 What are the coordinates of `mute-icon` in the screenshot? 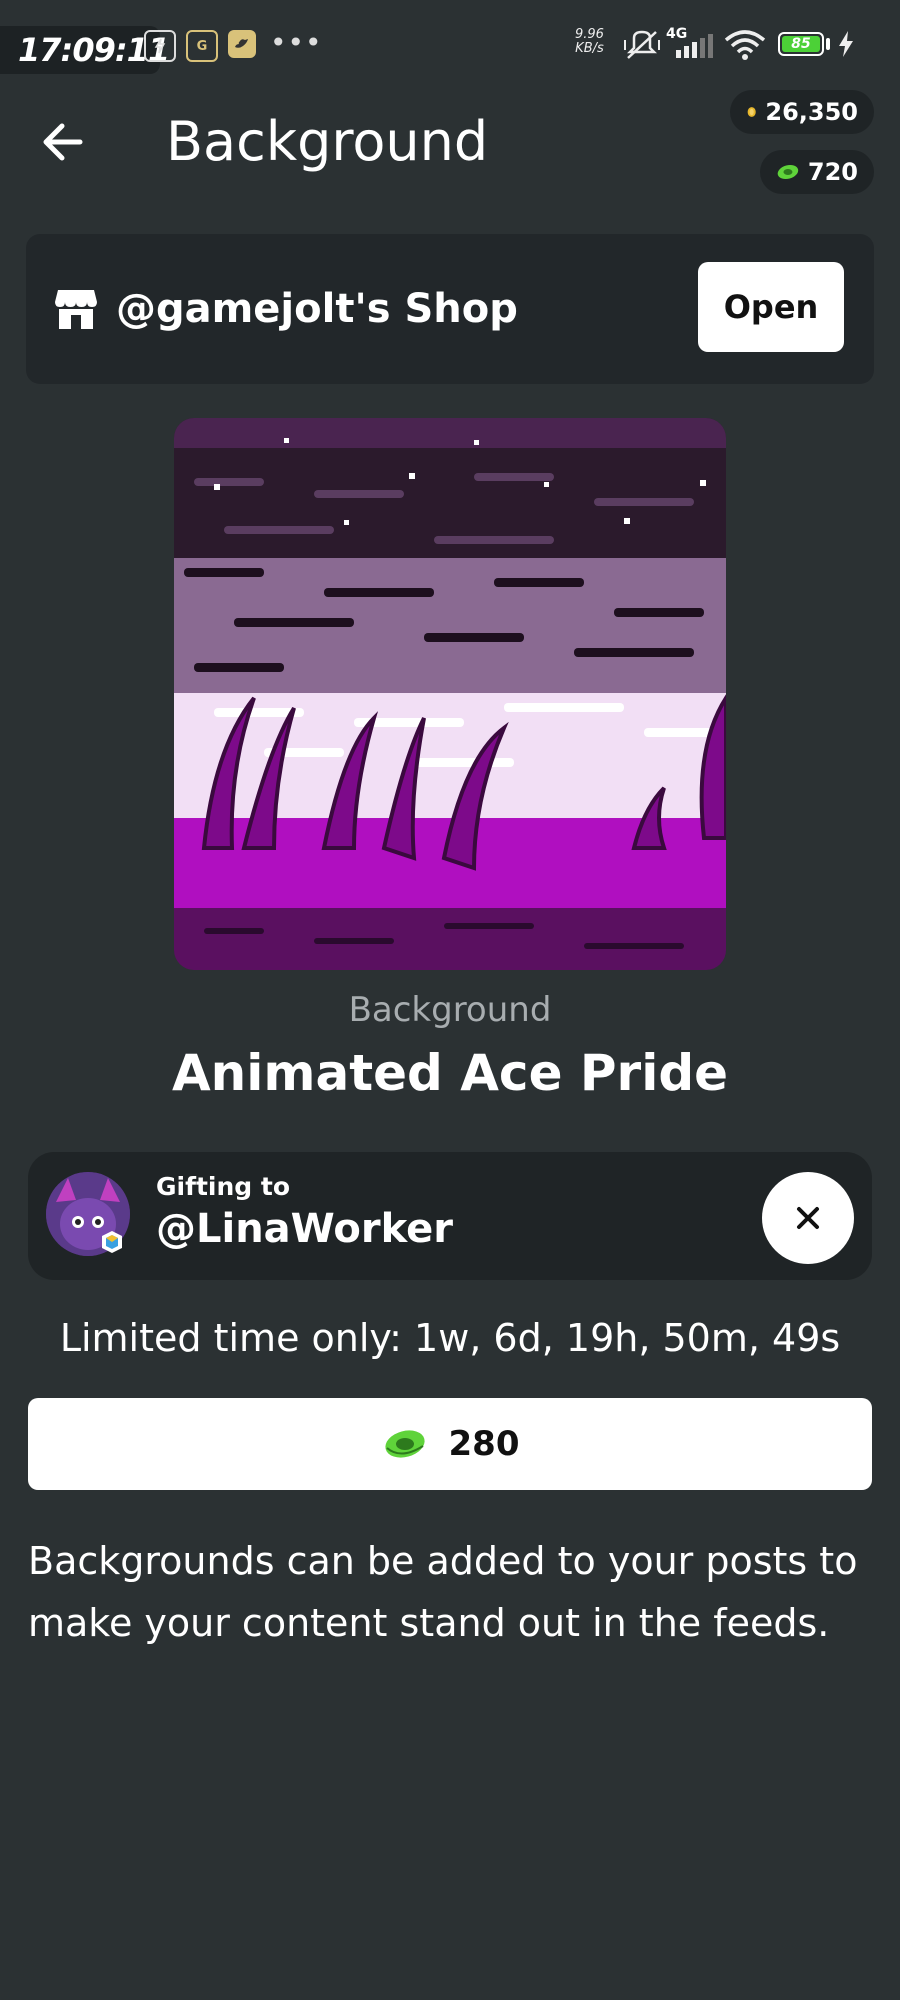 It's located at (642, 47).